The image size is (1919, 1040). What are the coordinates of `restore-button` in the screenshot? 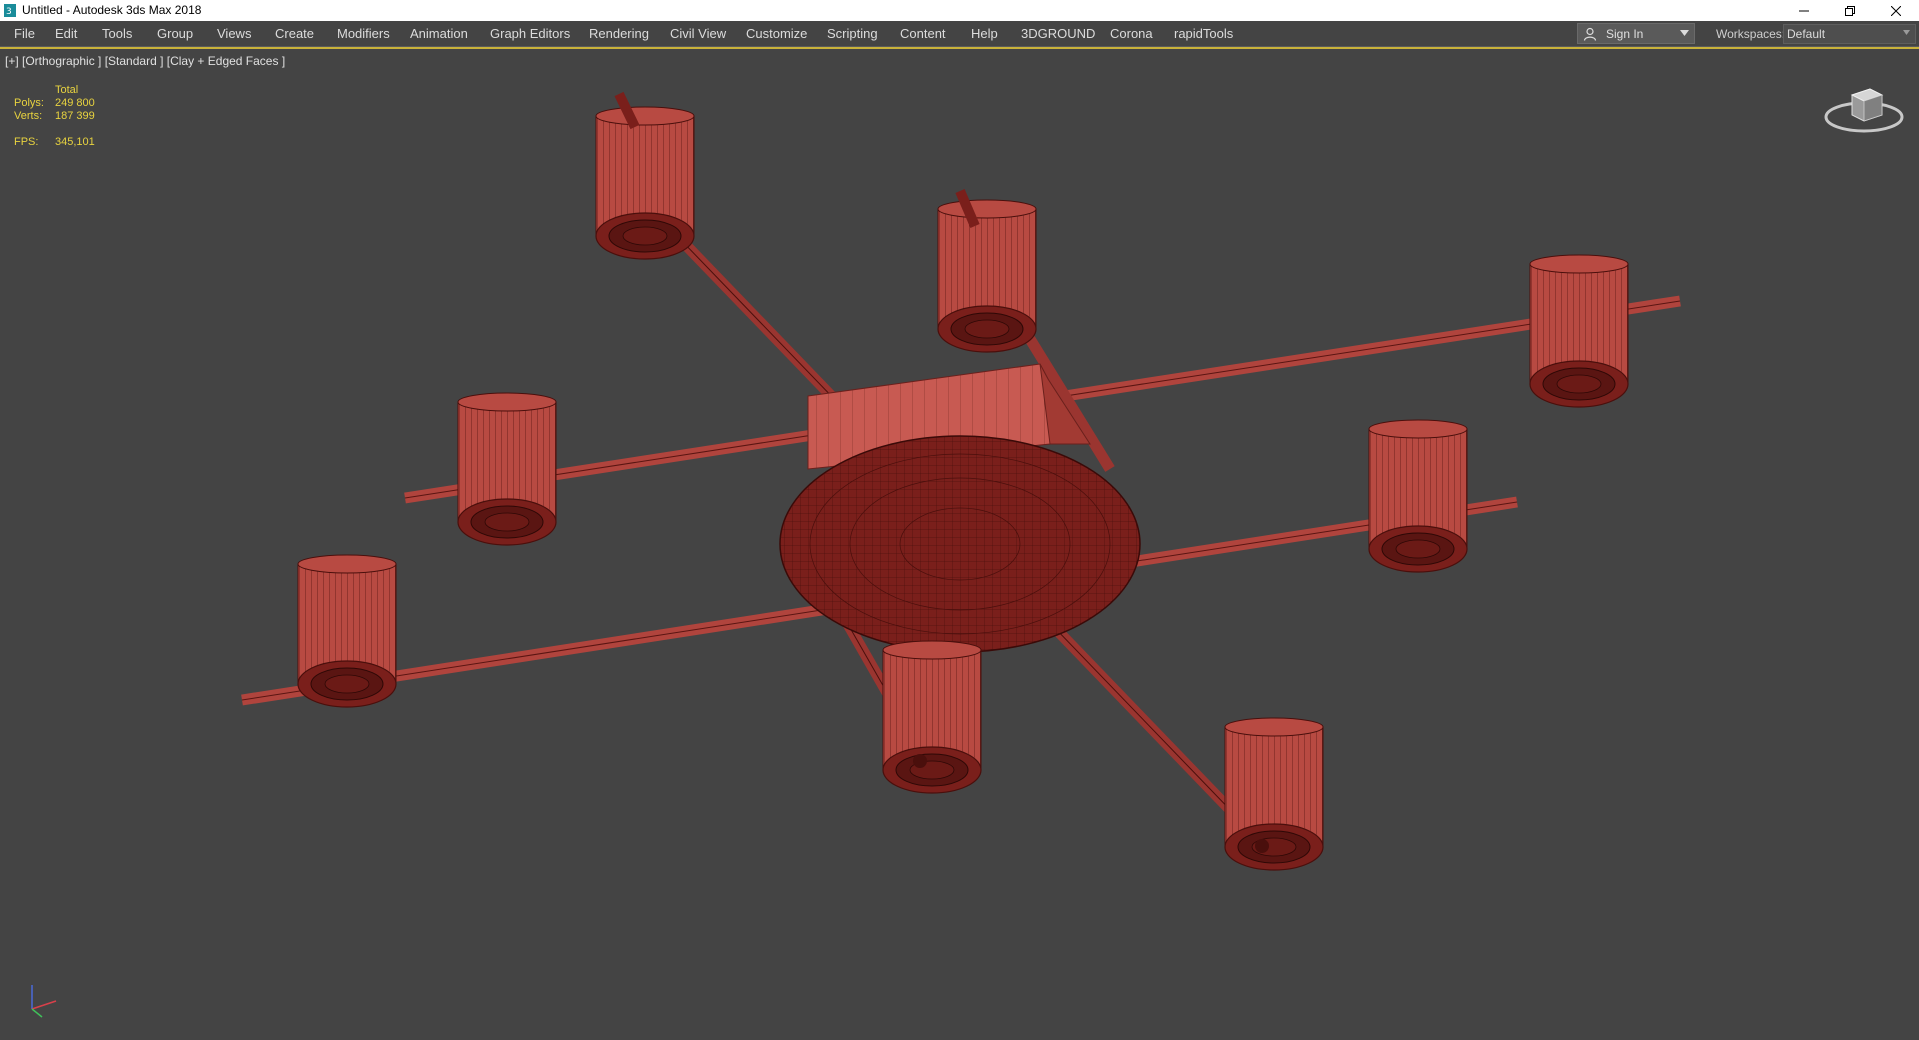 It's located at (1850, 10).